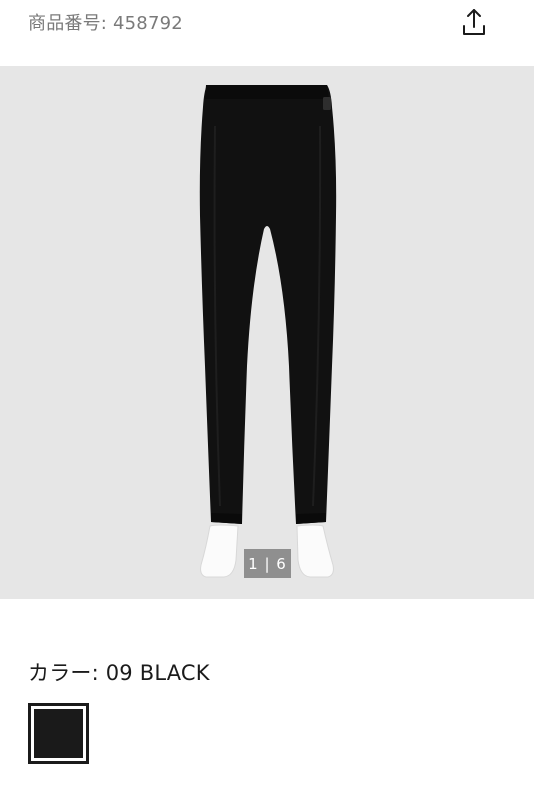 The width and height of the screenshot is (534, 795). I want to click on swatch-color-fill, so click(58, 733).